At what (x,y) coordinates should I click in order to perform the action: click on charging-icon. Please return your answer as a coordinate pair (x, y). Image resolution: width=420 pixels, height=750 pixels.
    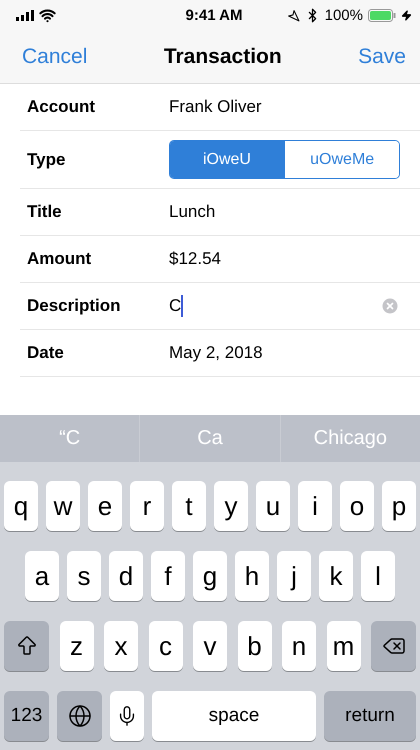
    Looking at the image, I should click on (406, 15).